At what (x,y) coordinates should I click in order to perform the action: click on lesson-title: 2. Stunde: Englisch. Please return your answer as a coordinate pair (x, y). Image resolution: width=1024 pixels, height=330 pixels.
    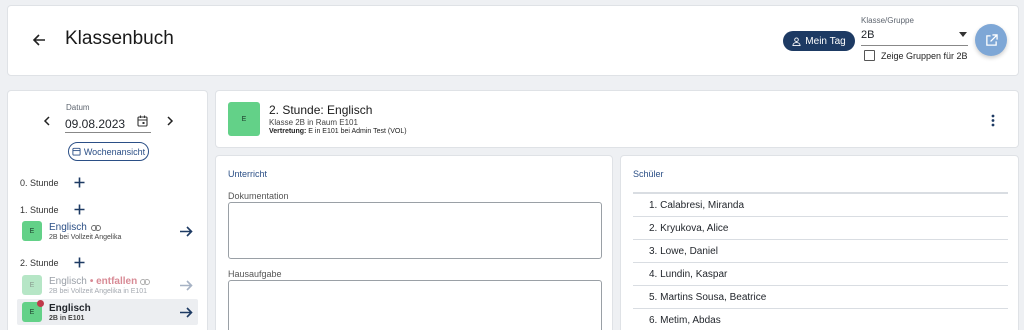
    Looking at the image, I should click on (321, 110).